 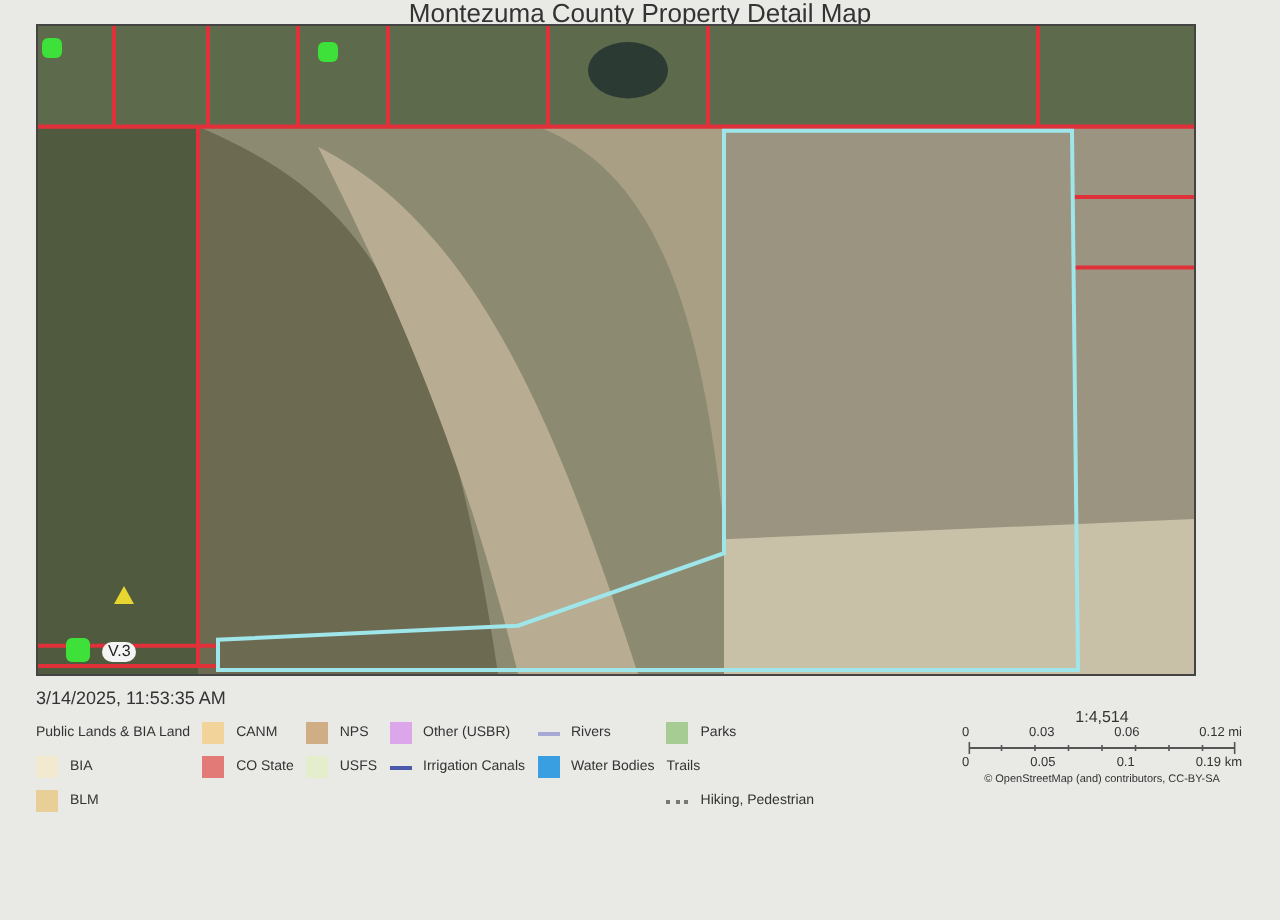 I want to click on scale-ratio: 1:4,514, so click(x=1102, y=717).